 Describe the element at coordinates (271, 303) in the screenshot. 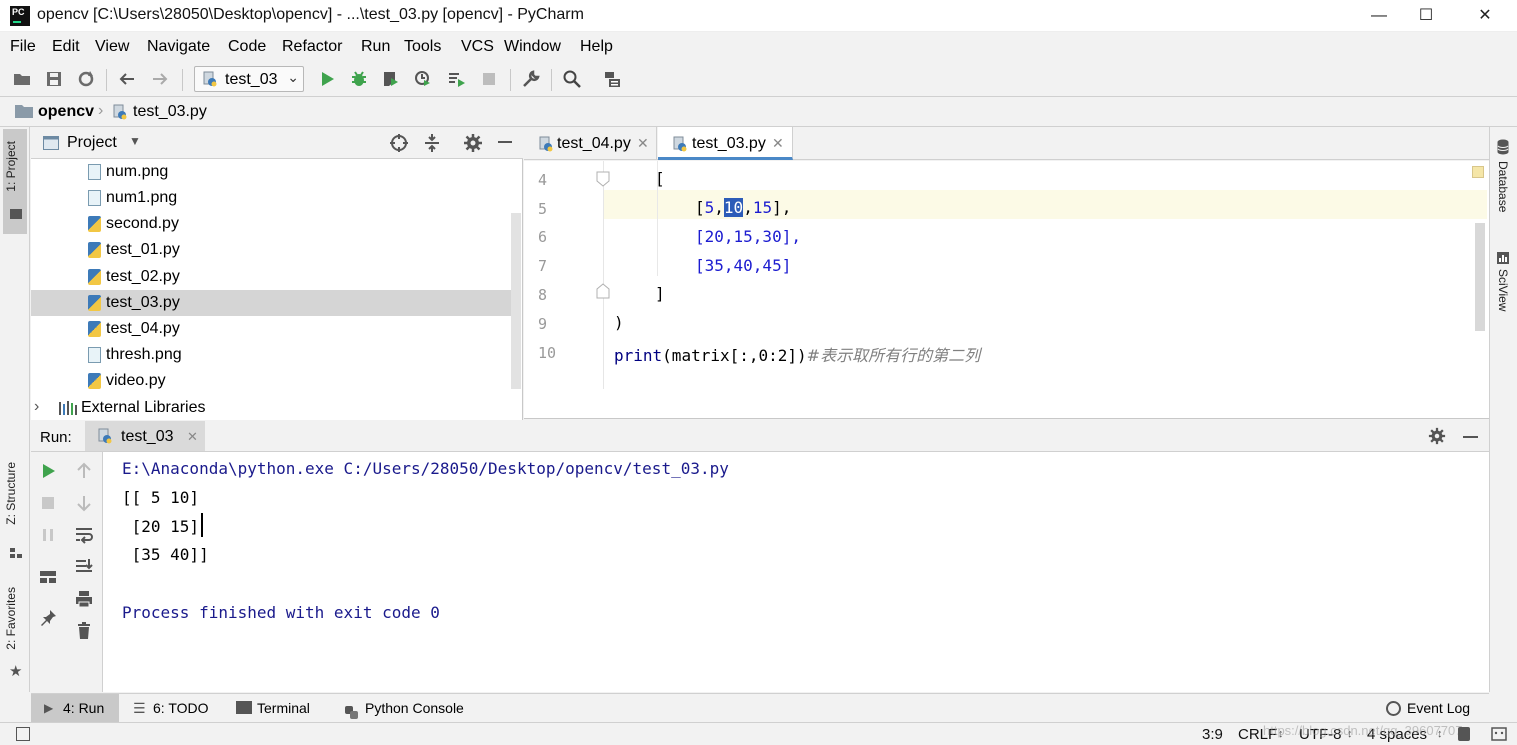

I see `list-item-selected: test_03.py` at that location.